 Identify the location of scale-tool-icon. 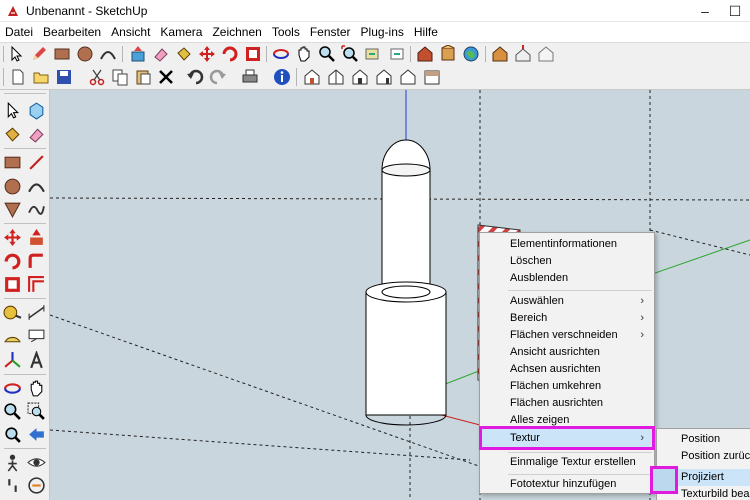
(12, 284).